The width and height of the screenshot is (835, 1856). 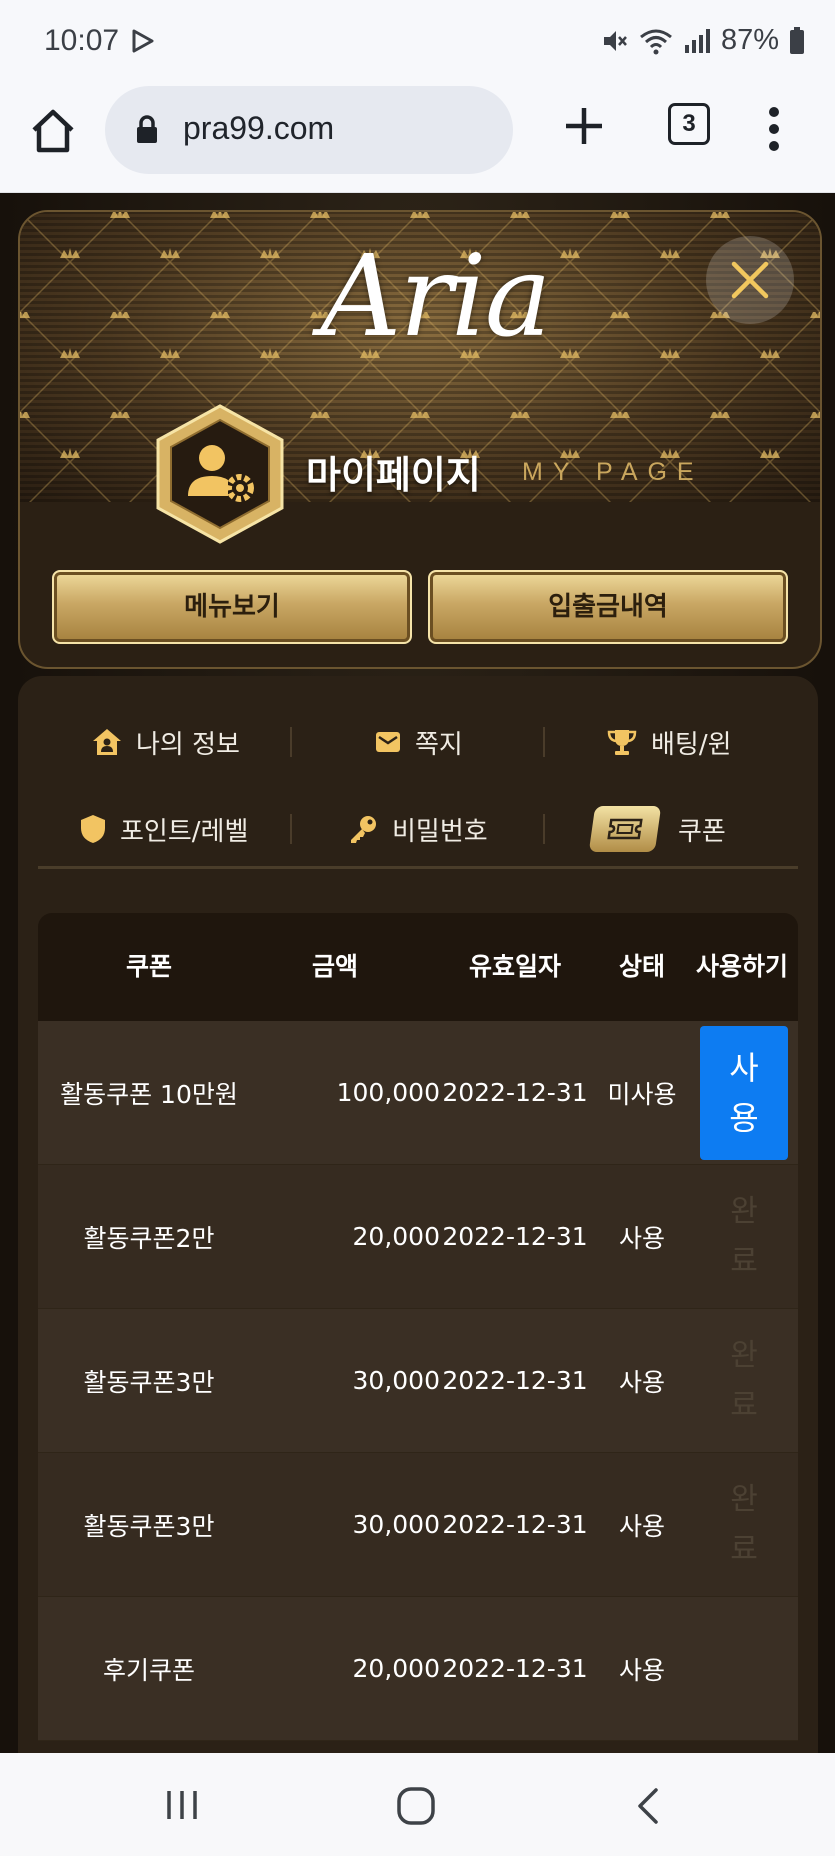 I want to click on use-coupon-button: 사용, so click(x=744, y=1092).